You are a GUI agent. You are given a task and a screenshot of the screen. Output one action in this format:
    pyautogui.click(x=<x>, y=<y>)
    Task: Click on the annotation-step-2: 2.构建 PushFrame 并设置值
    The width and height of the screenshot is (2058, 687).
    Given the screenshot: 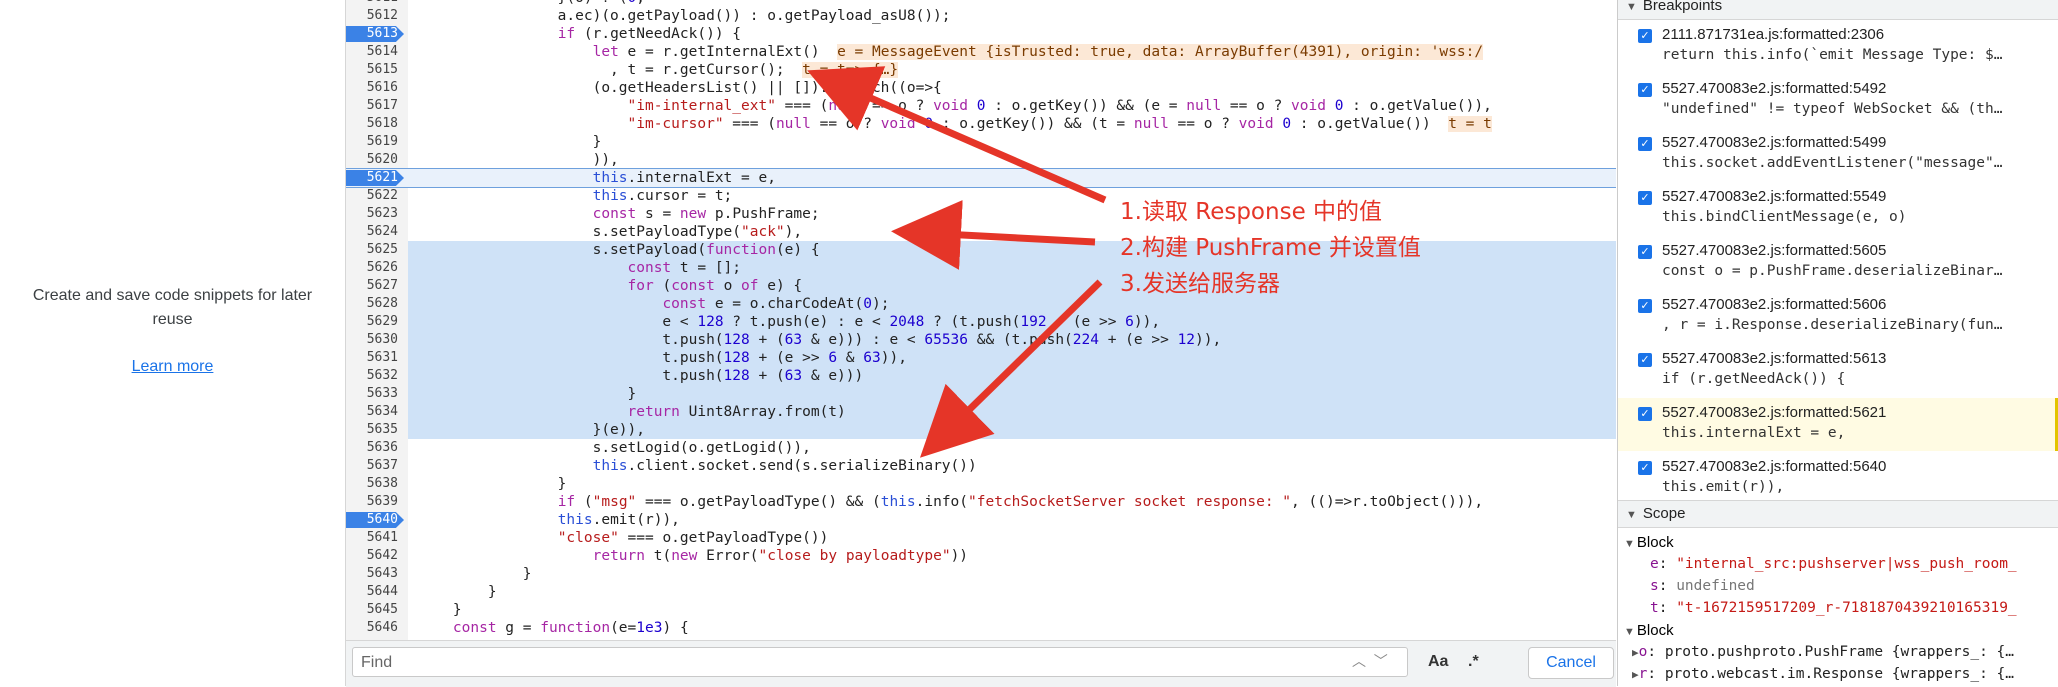 What is the action you would take?
    pyautogui.click(x=1270, y=248)
    